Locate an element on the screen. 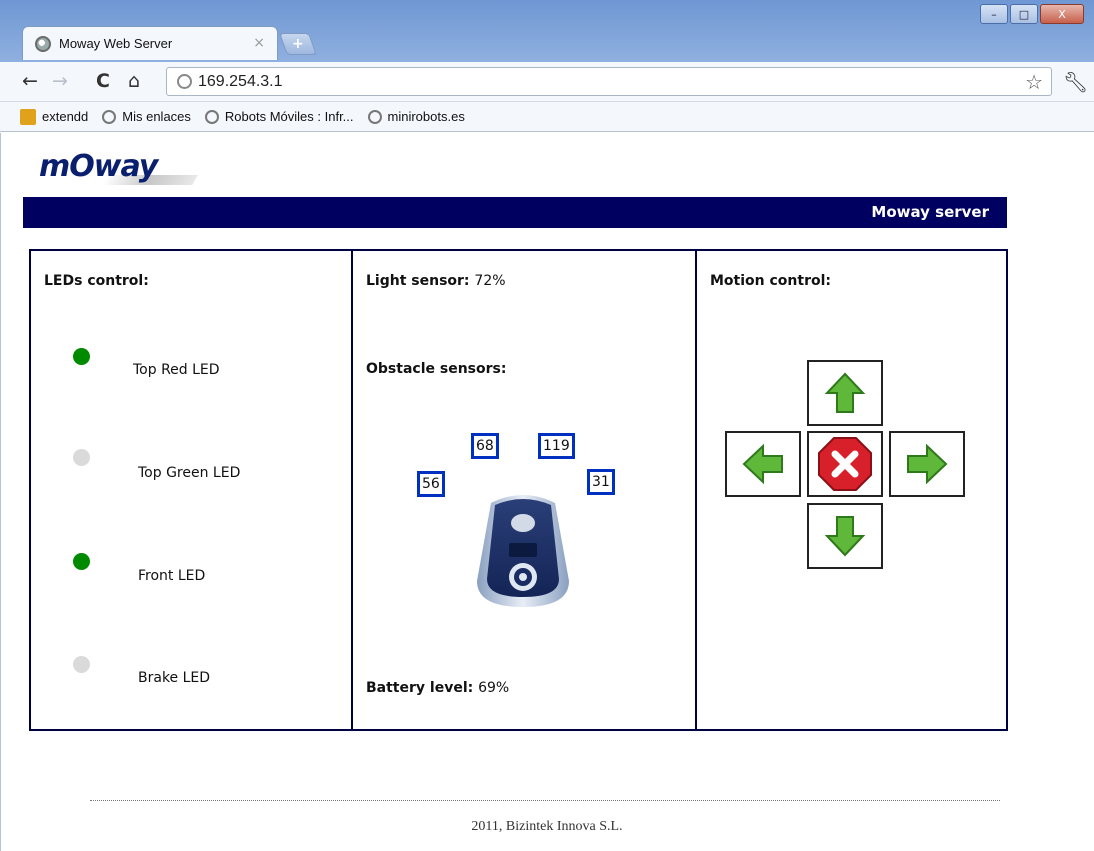 The width and height of the screenshot is (1094, 851). obstacle-value-right-side: 31 is located at coordinates (601, 482).